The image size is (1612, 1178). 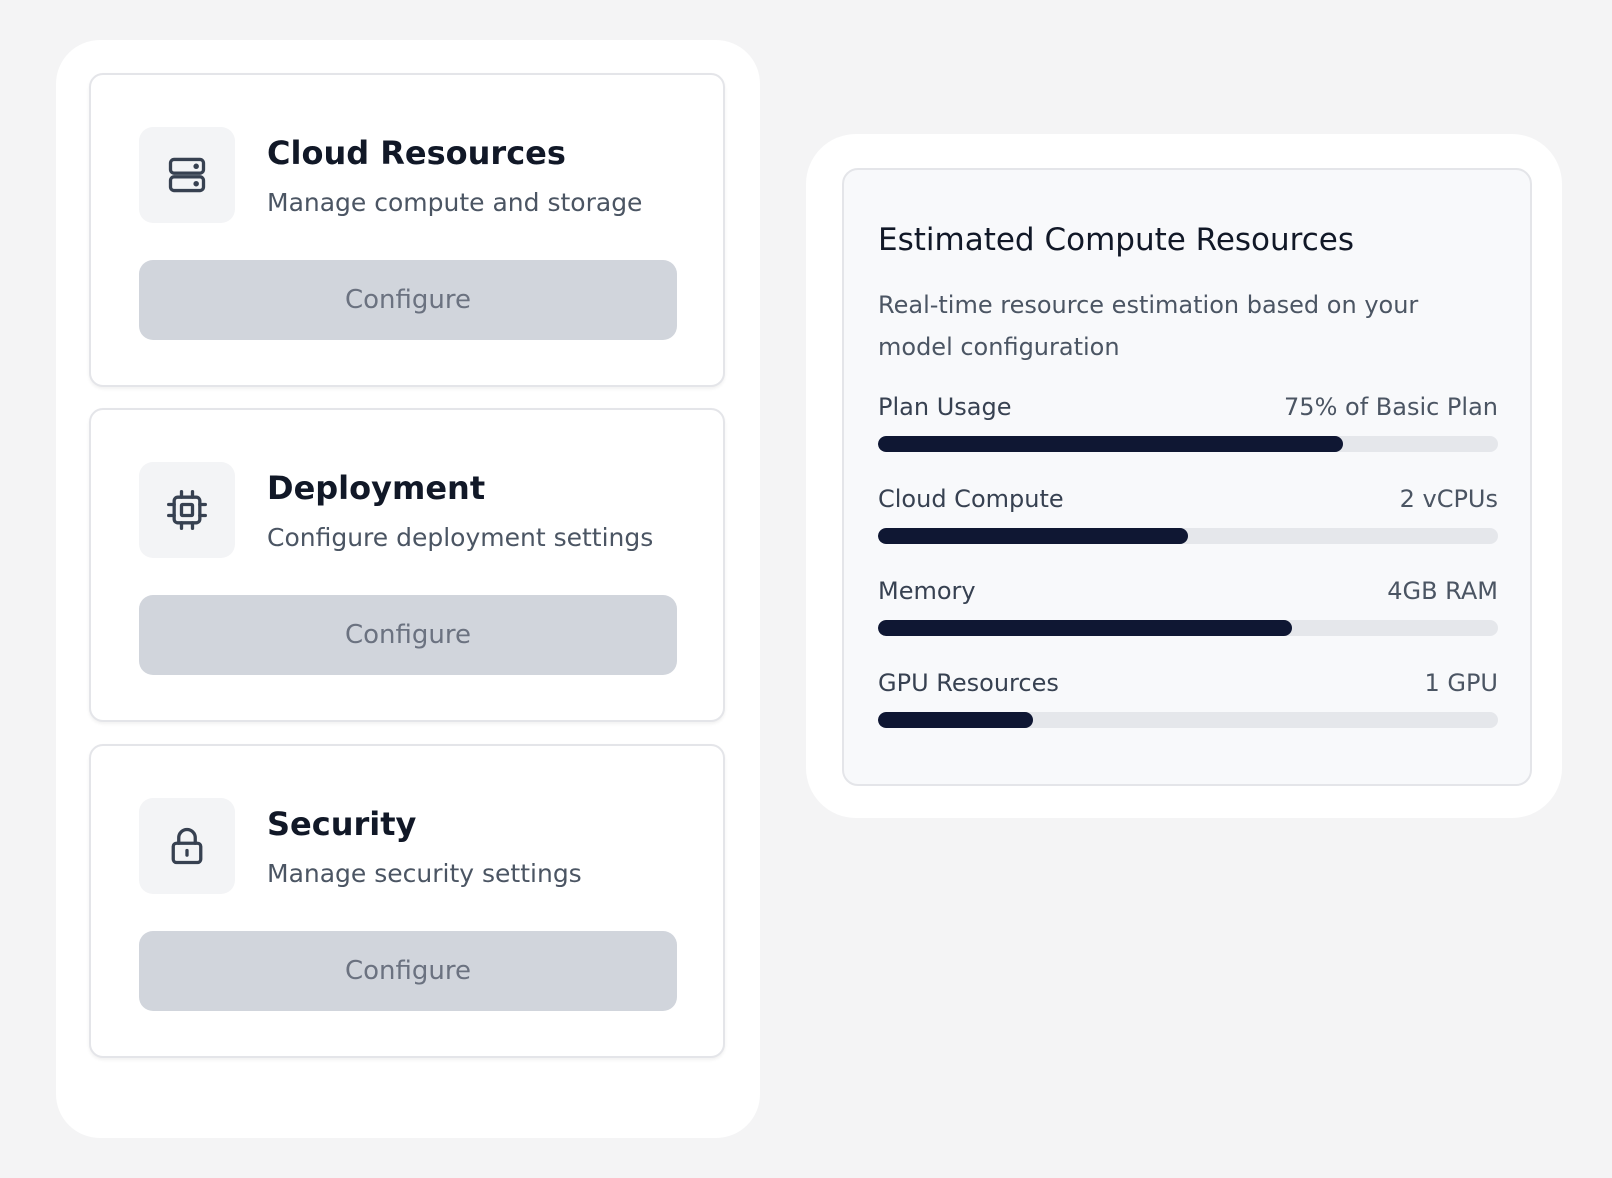 I want to click on metric-memory: Memory 4GB RAM, so click(x=1188, y=609).